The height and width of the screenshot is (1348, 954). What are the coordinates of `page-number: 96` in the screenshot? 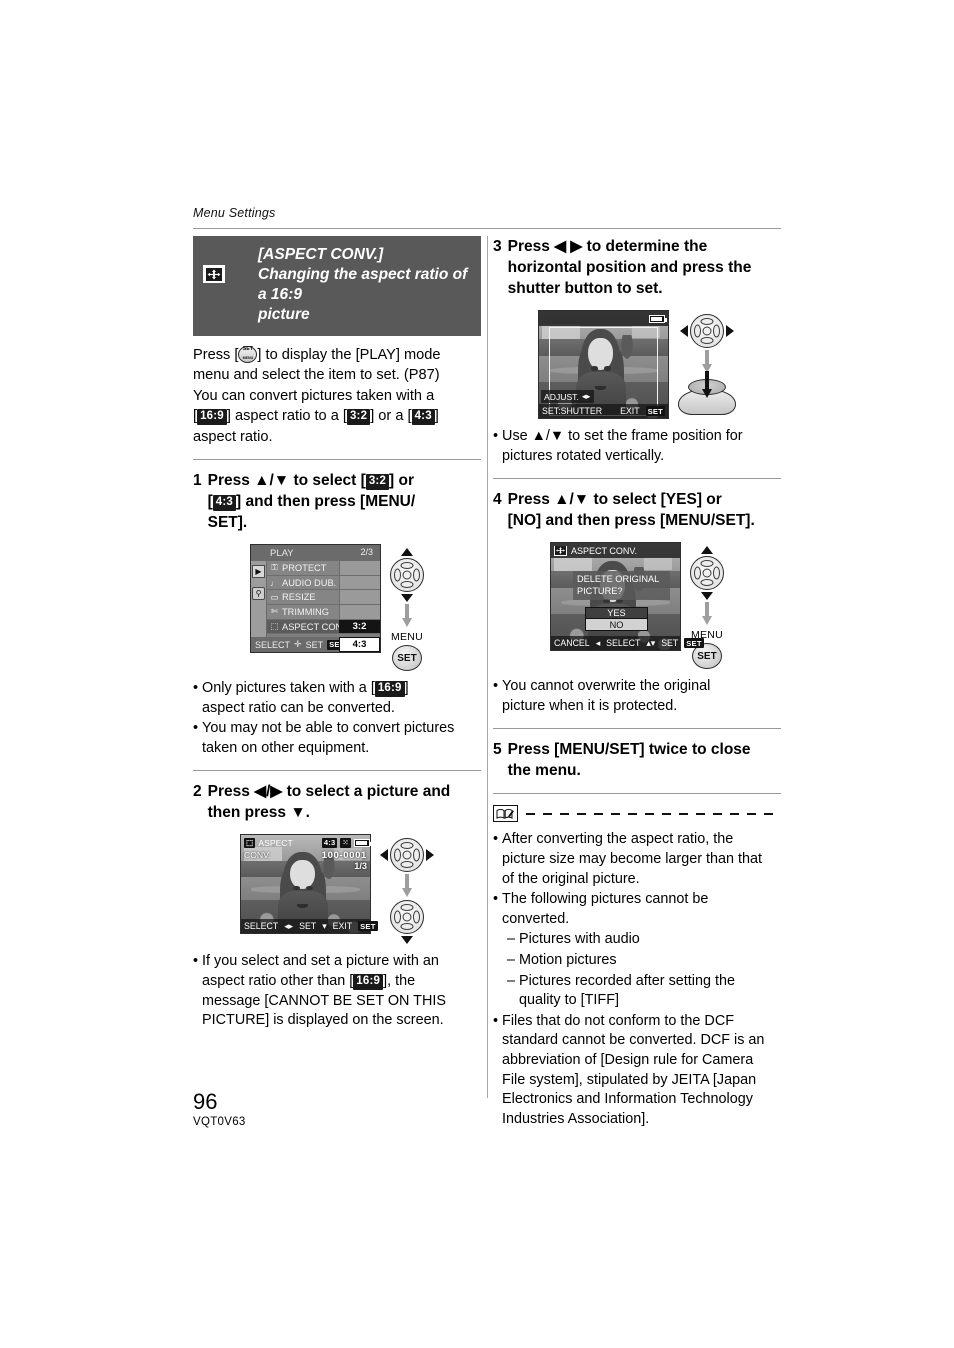 It's located at (205, 1101).